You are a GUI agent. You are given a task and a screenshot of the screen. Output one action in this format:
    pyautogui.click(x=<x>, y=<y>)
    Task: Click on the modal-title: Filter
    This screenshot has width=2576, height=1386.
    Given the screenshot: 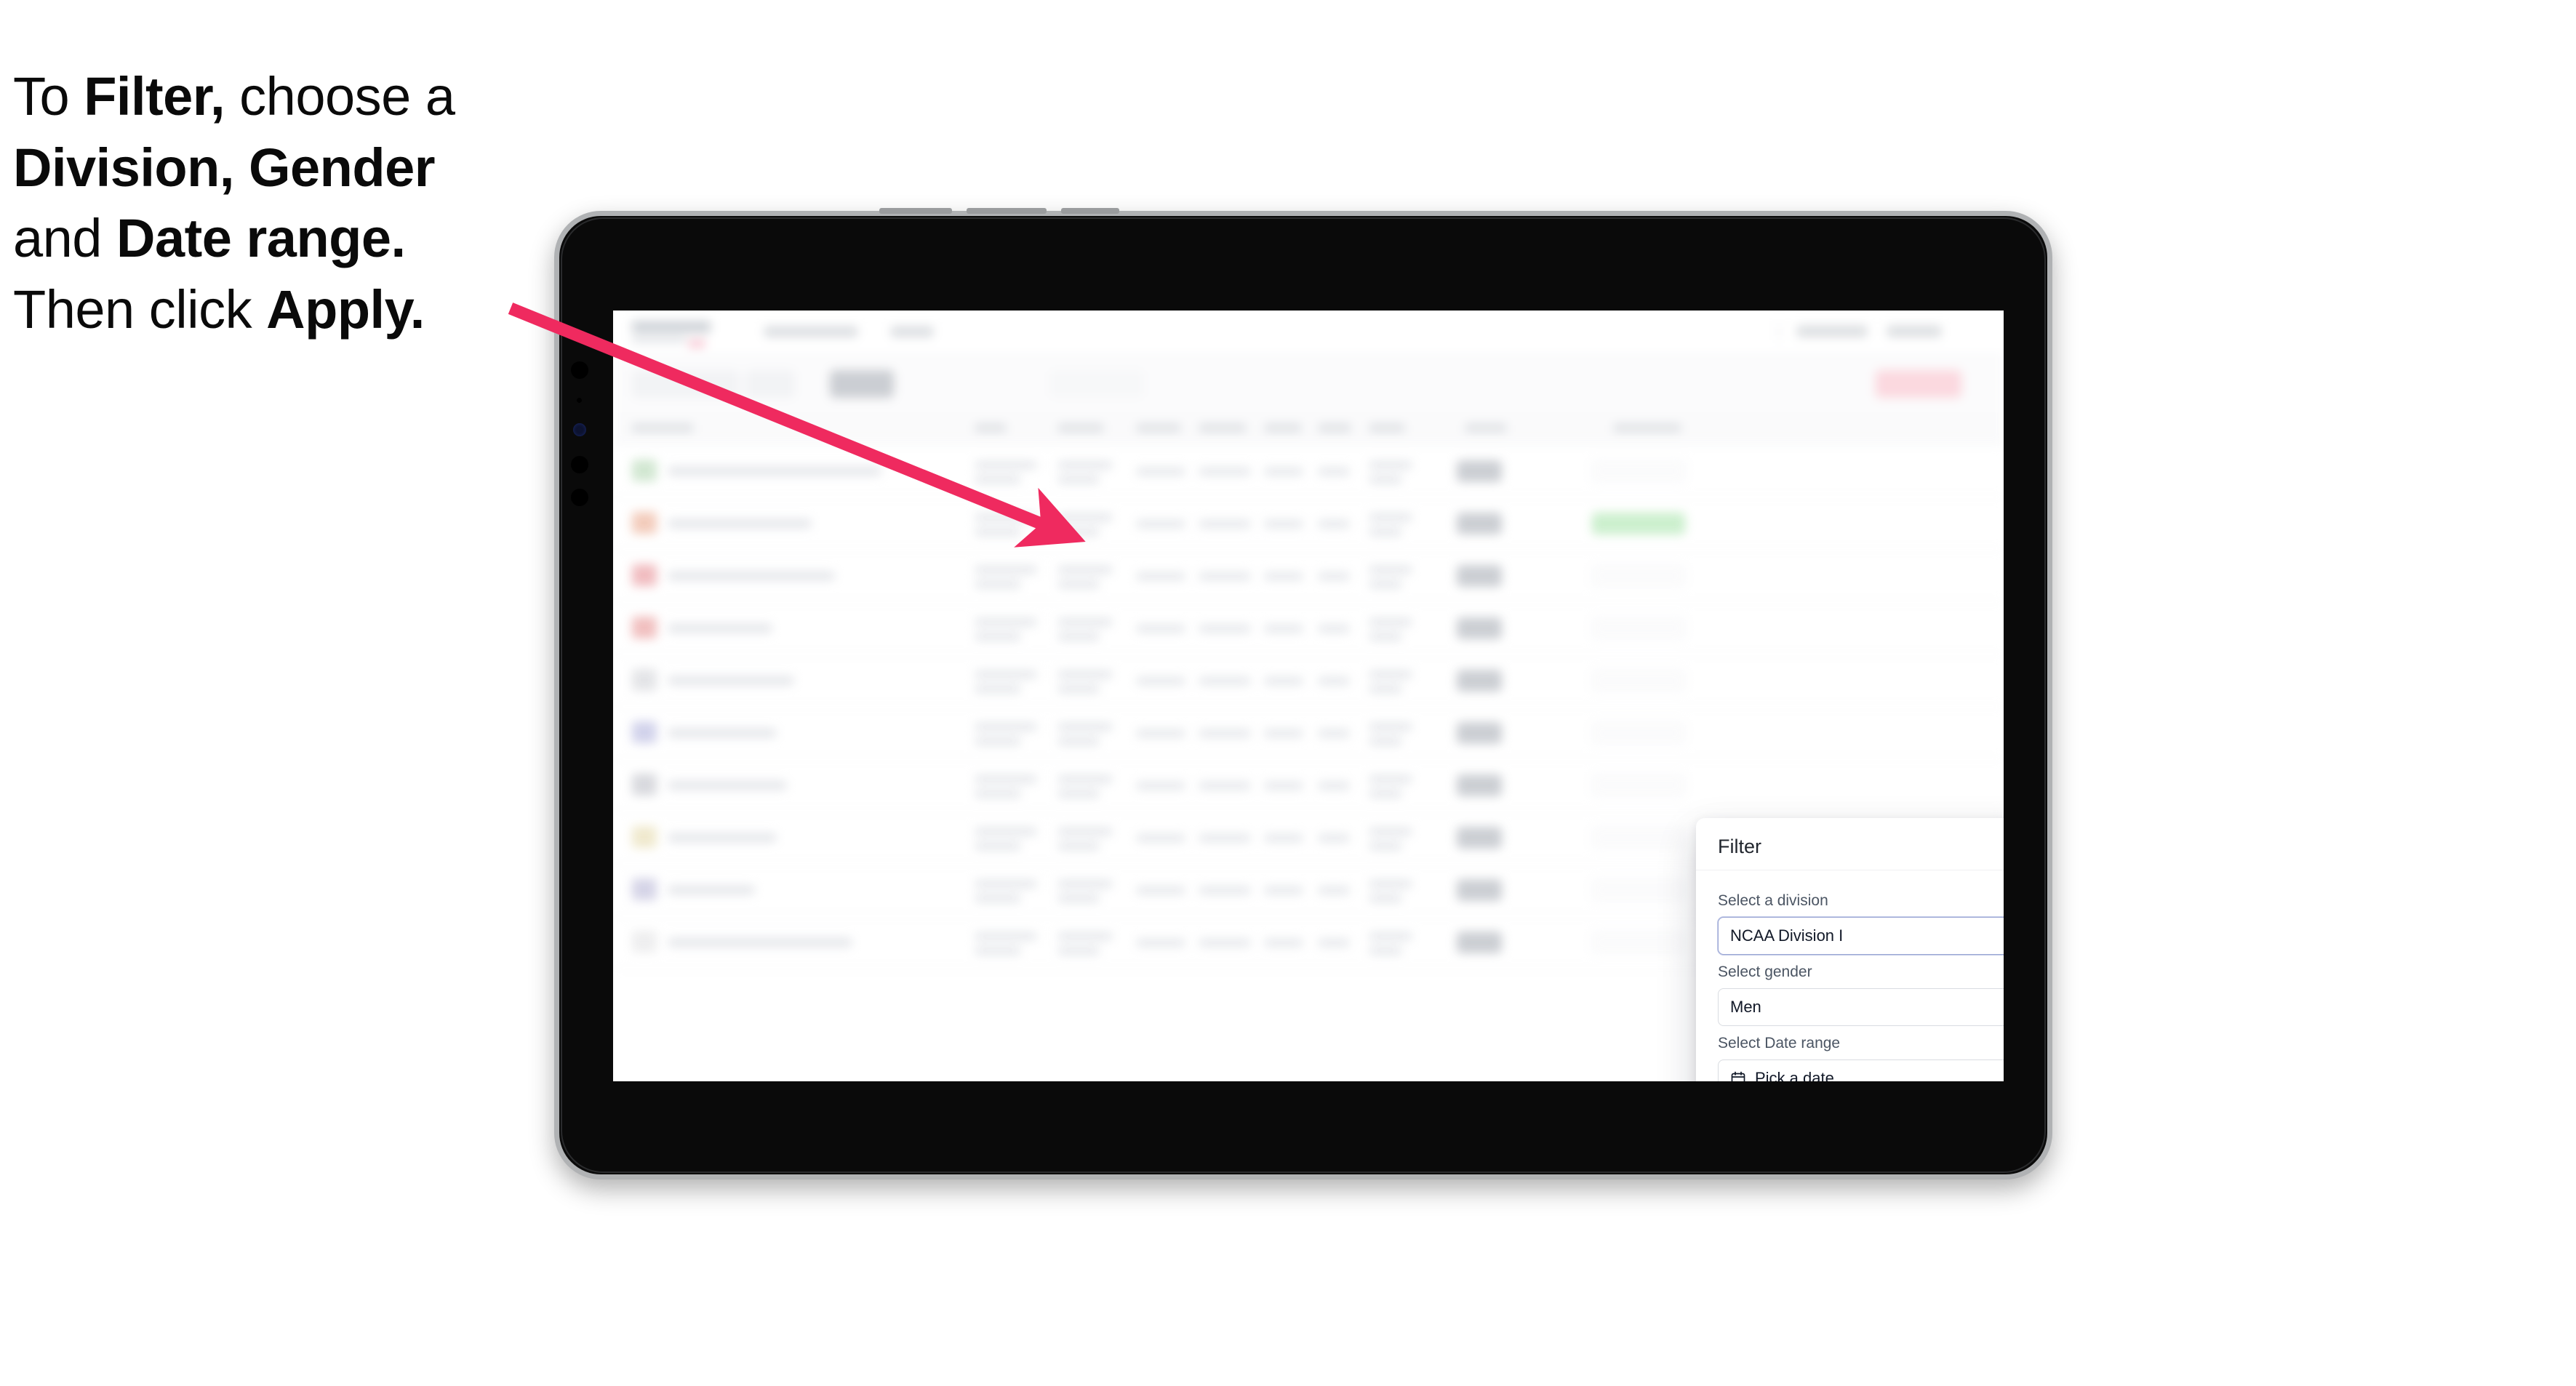 What is the action you would take?
    pyautogui.click(x=1739, y=847)
    